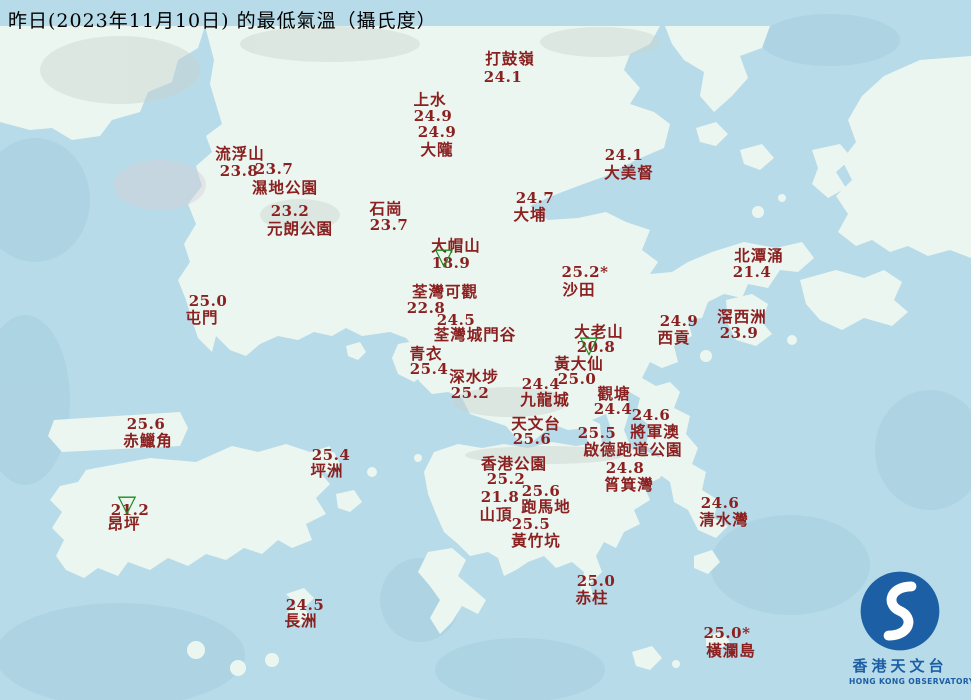 The height and width of the screenshot is (700, 971). What do you see at coordinates (739, 333) in the screenshot?
I see `station-temperature: 23.9` at bounding box center [739, 333].